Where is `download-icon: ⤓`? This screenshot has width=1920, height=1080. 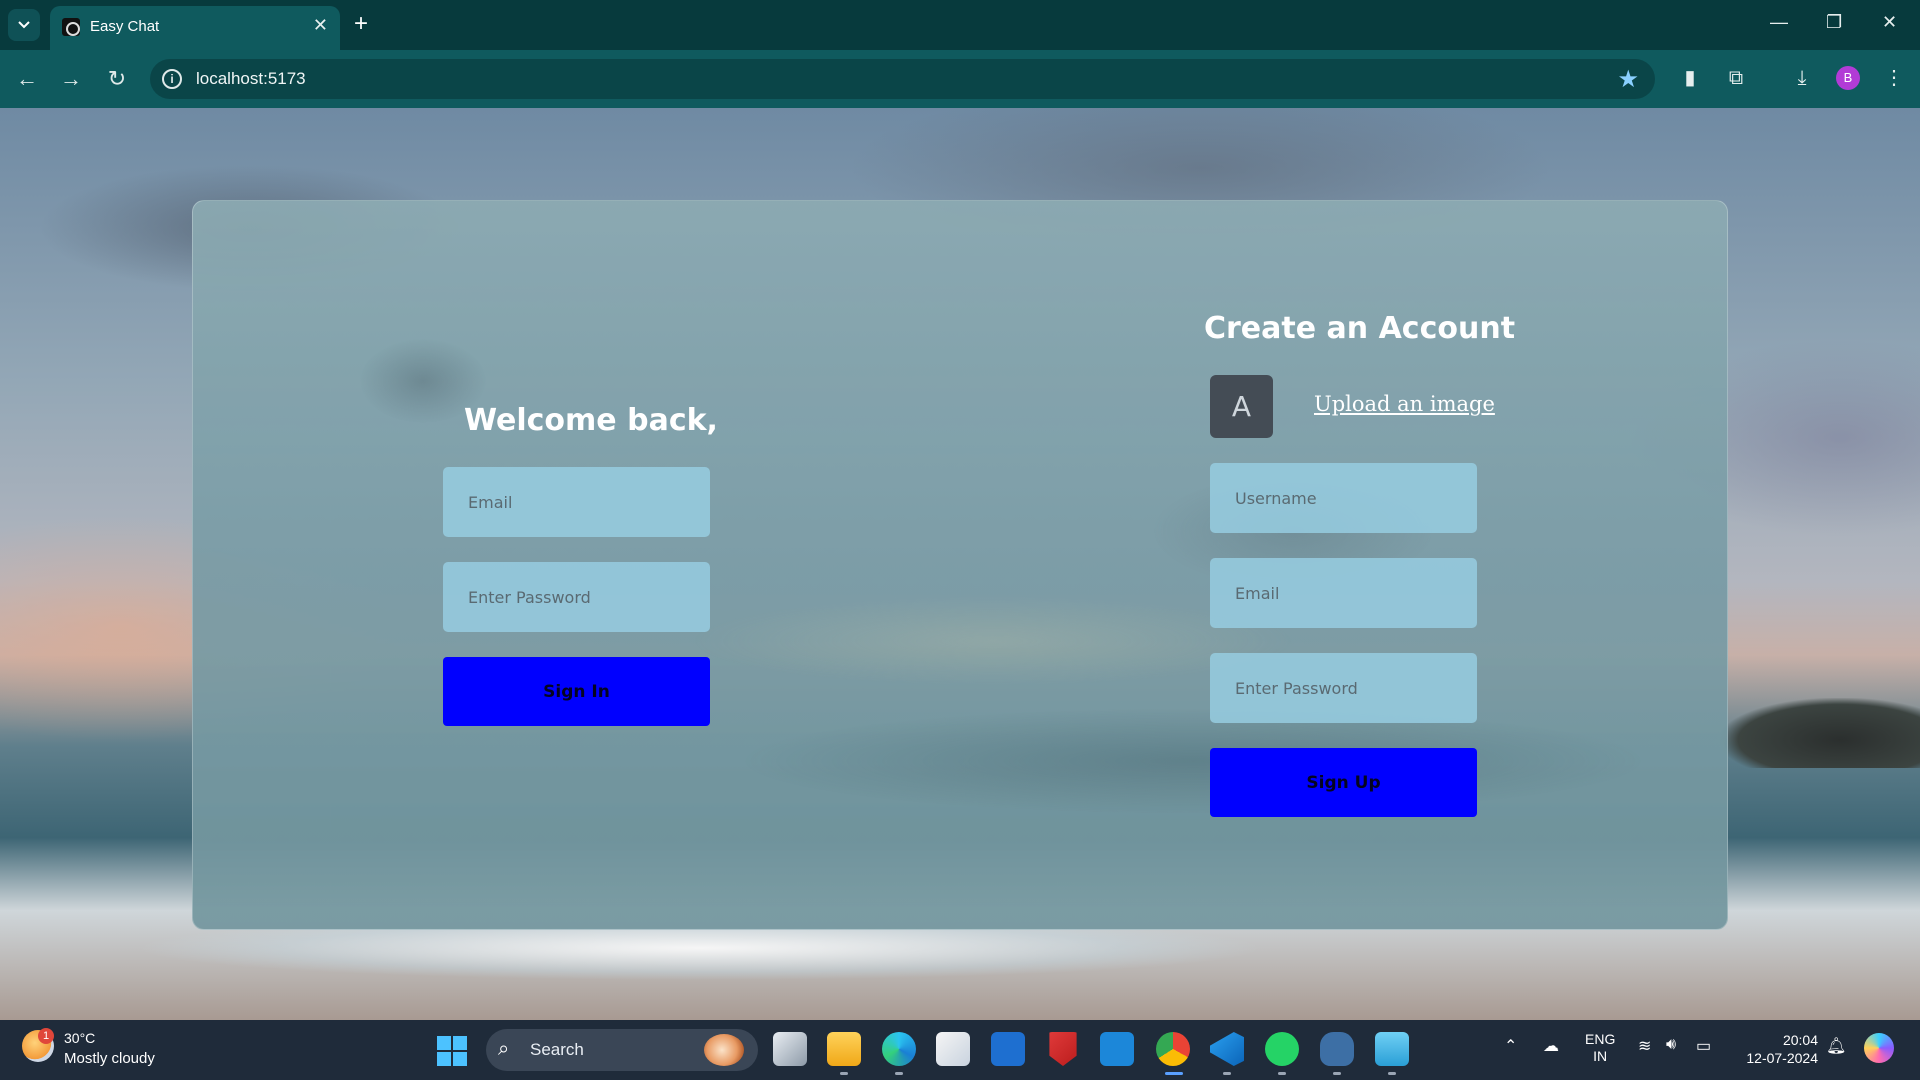 download-icon: ⤓ is located at coordinates (1802, 78).